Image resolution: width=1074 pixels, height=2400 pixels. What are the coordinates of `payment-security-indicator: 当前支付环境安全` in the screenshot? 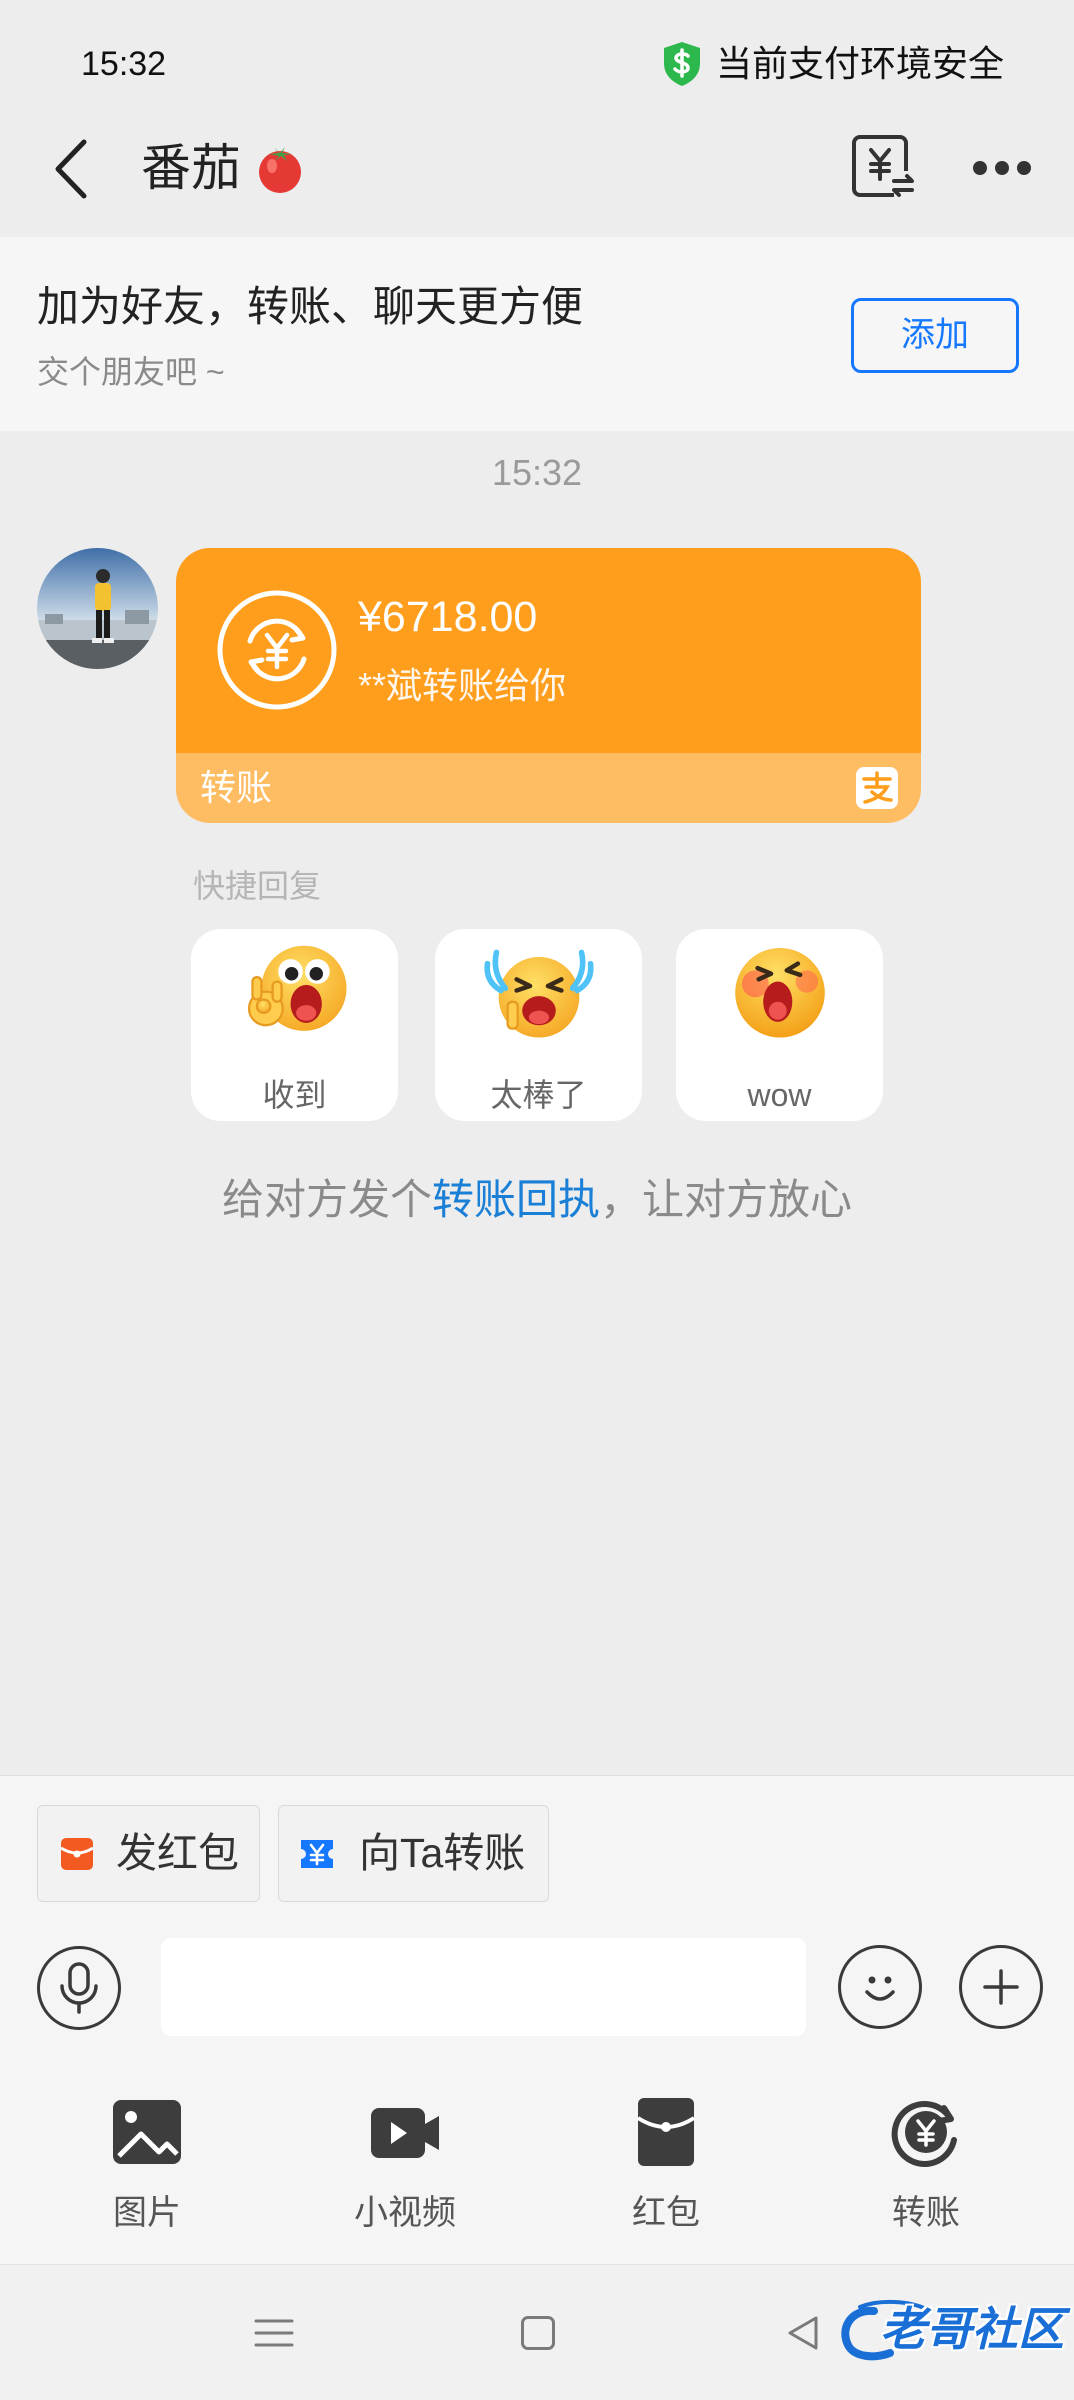 It's located at (833, 64).